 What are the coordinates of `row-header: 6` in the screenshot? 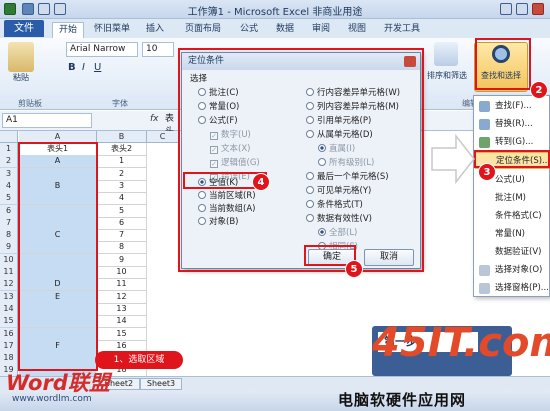 It's located at (9, 211).